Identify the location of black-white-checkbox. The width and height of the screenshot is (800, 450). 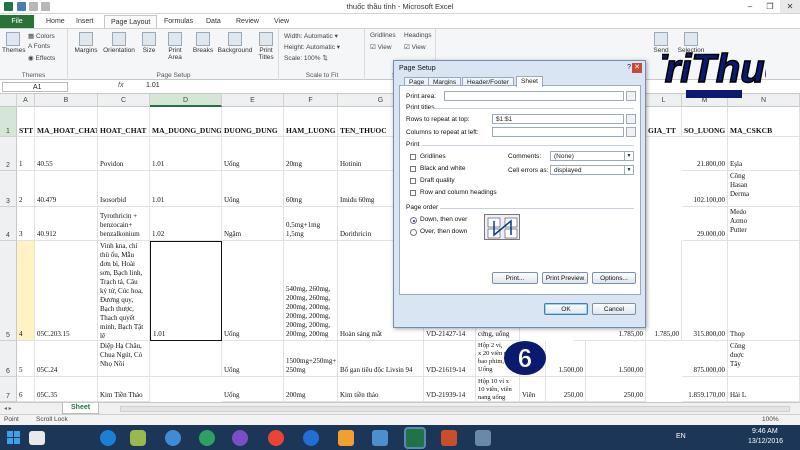
(413, 169).